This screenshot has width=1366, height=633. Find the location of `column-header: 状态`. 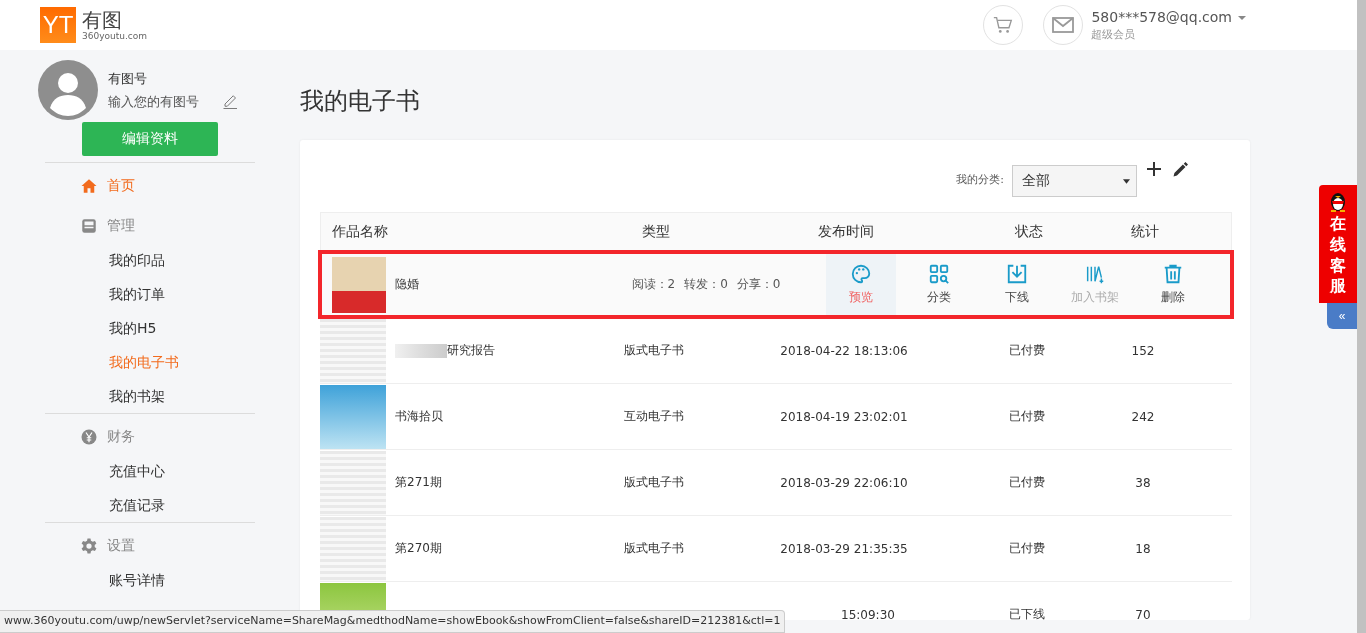

column-header: 状态 is located at coordinates (1029, 232).